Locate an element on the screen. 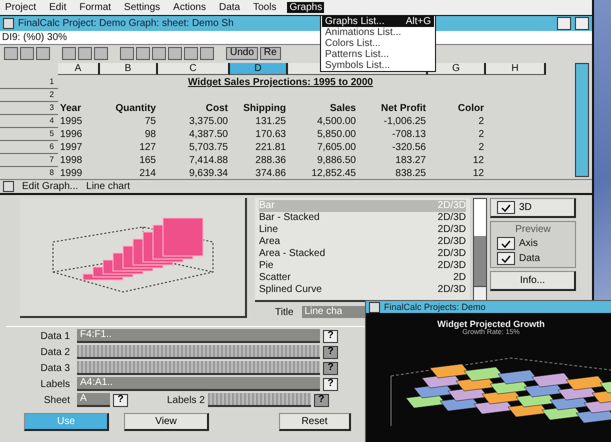  menu-item: Format is located at coordinates (95, 7).